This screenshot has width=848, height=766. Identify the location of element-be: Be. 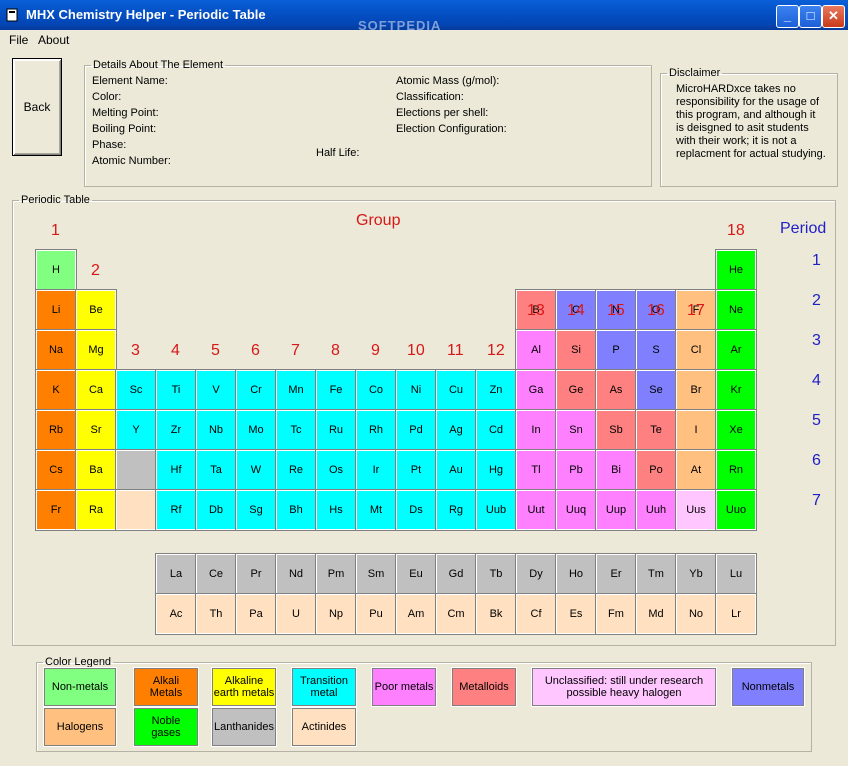
(96, 310).